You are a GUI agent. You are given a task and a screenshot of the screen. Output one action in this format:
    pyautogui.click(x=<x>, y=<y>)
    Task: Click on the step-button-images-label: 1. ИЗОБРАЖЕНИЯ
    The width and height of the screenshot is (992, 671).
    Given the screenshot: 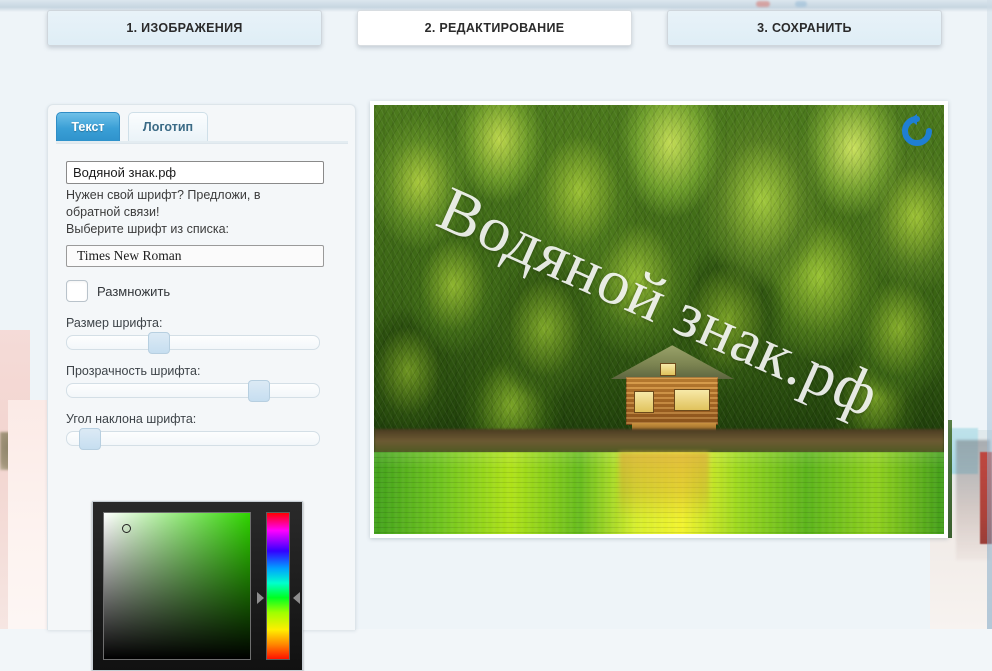 What is the action you would take?
    pyautogui.click(x=184, y=28)
    